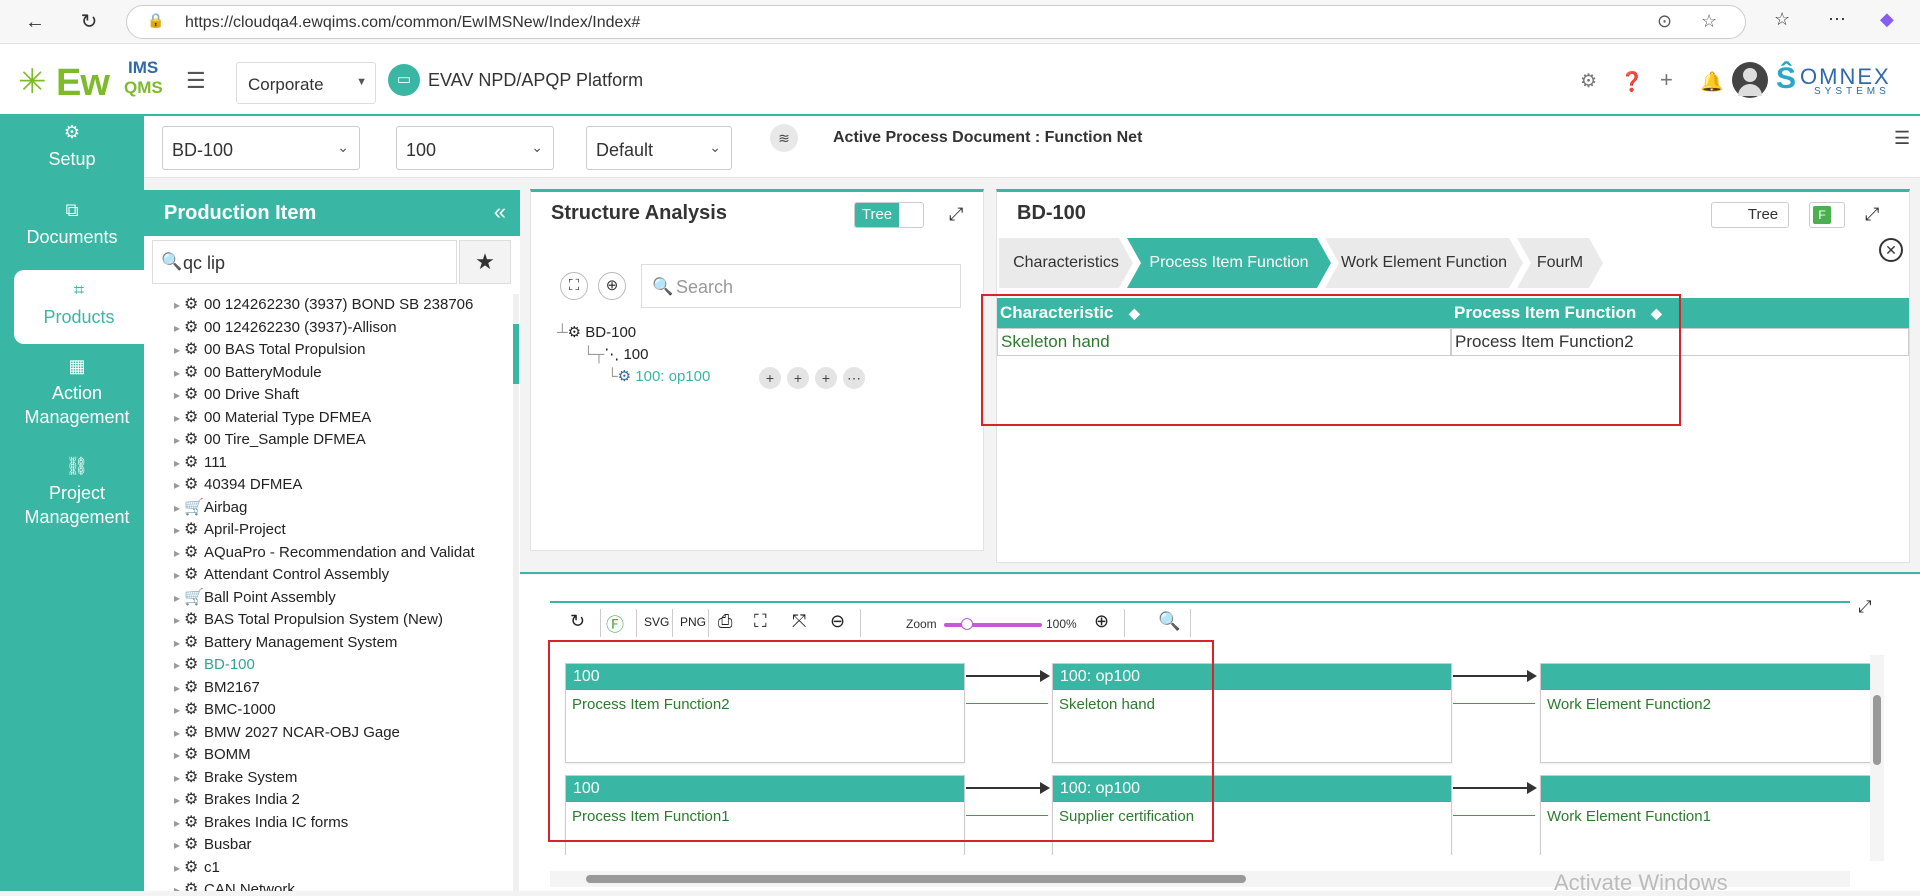 Image resolution: width=1920 pixels, height=896 pixels. I want to click on user-avatar, so click(1750, 80).